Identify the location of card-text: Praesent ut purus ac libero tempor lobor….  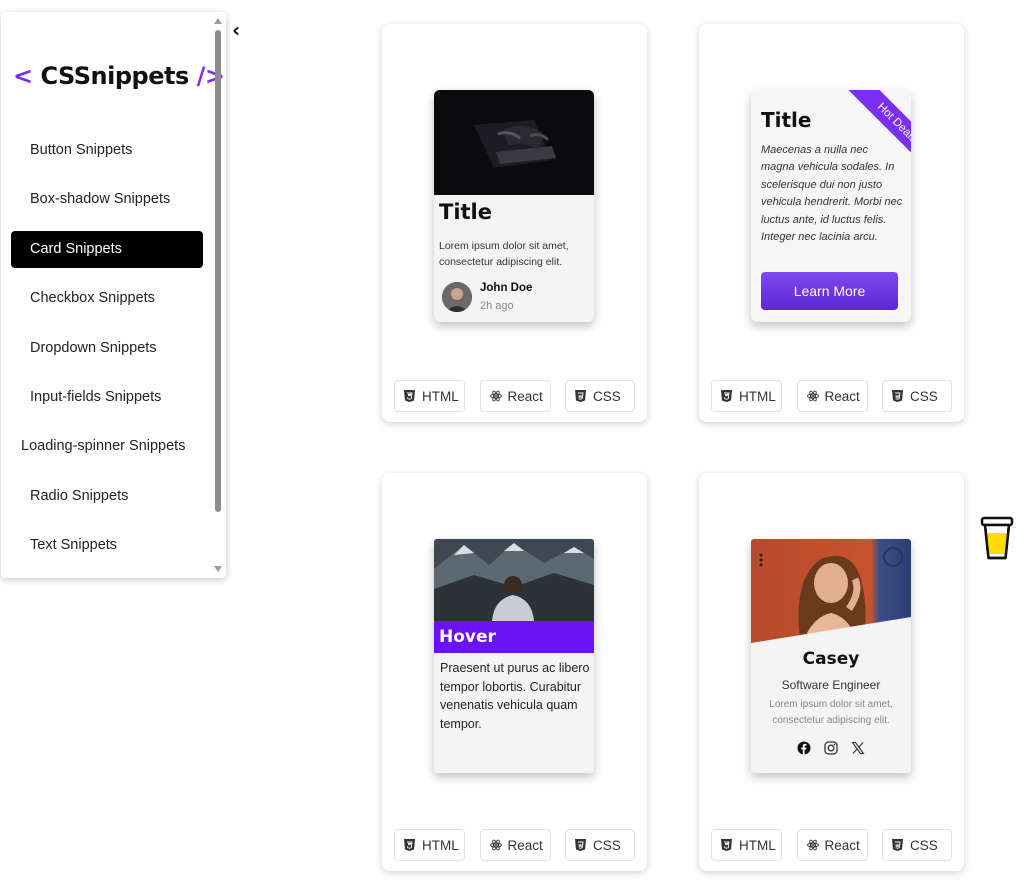
(515, 696).